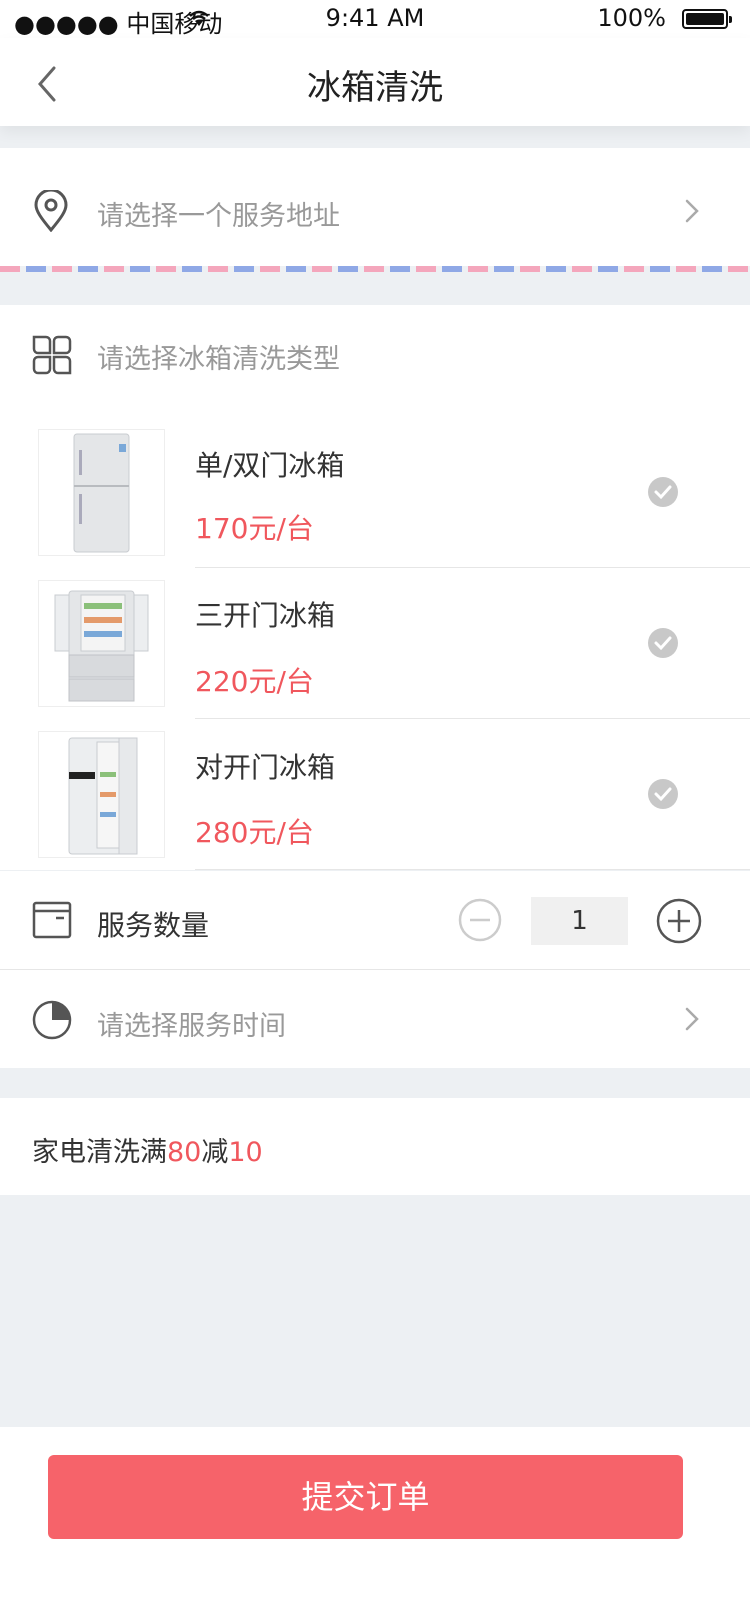 This screenshot has width=750, height=1605. I want to click on product-item: 对开门冰箱 280元/台, so click(375, 794).